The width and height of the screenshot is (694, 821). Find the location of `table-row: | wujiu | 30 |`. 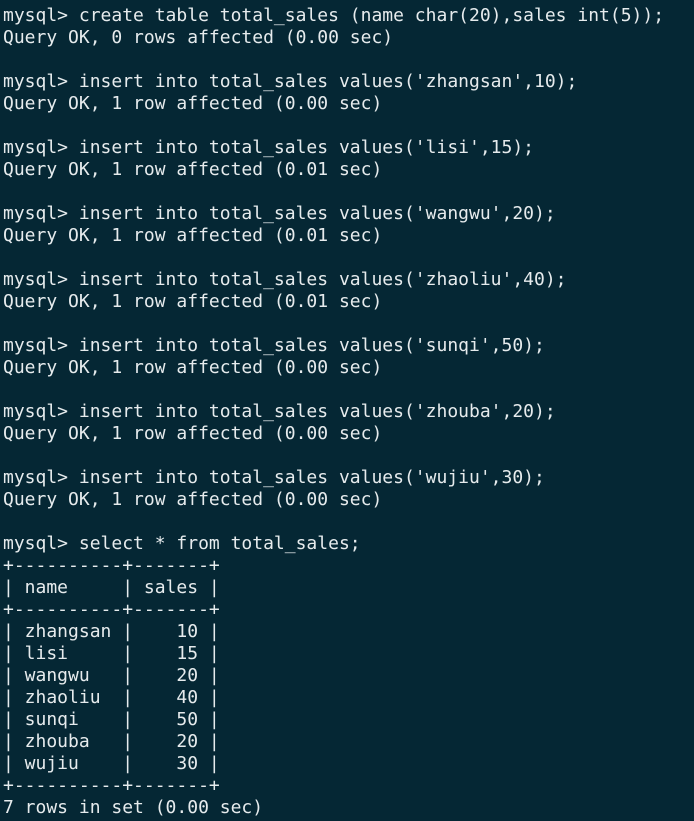

table-row: | wujiu | 30 | is located at coordinates (111, 763).